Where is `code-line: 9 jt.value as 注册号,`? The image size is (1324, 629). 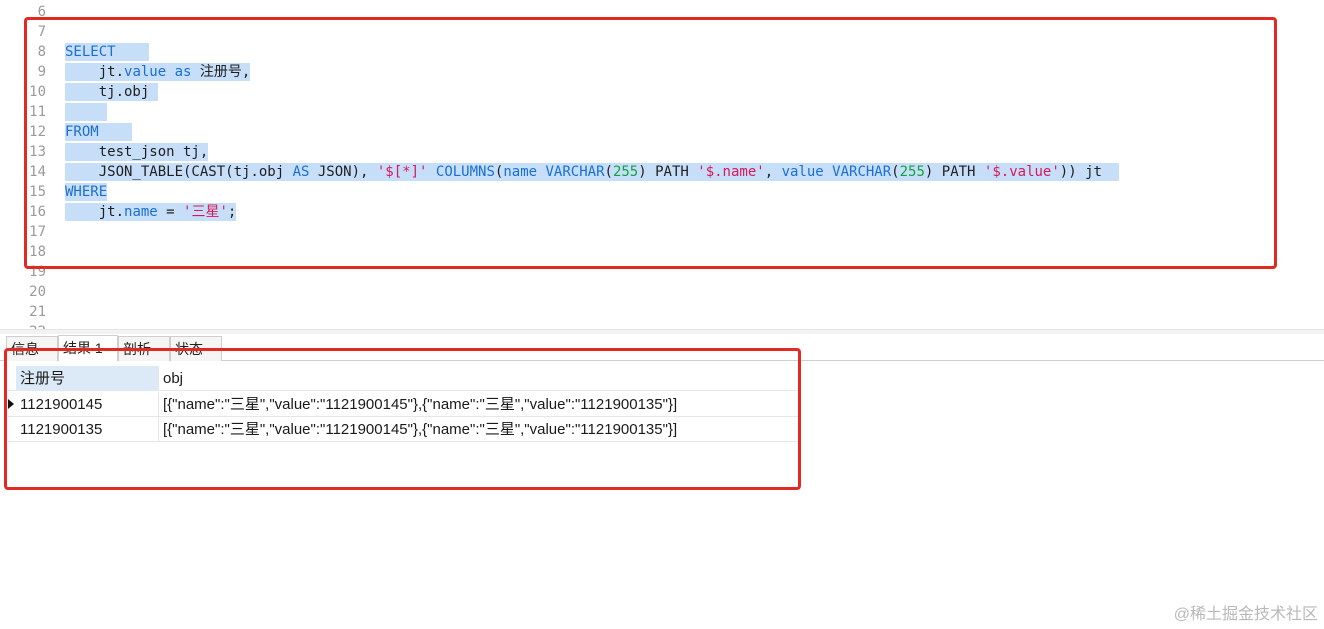
code-line: 9 jt.value as 注册号, is located at coordinates (662, 72).